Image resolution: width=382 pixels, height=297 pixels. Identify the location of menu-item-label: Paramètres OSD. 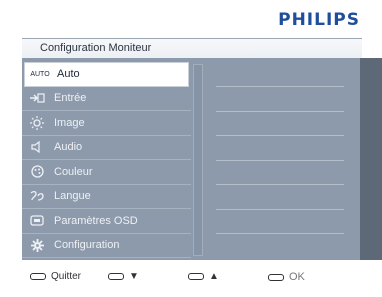
(96, 220).